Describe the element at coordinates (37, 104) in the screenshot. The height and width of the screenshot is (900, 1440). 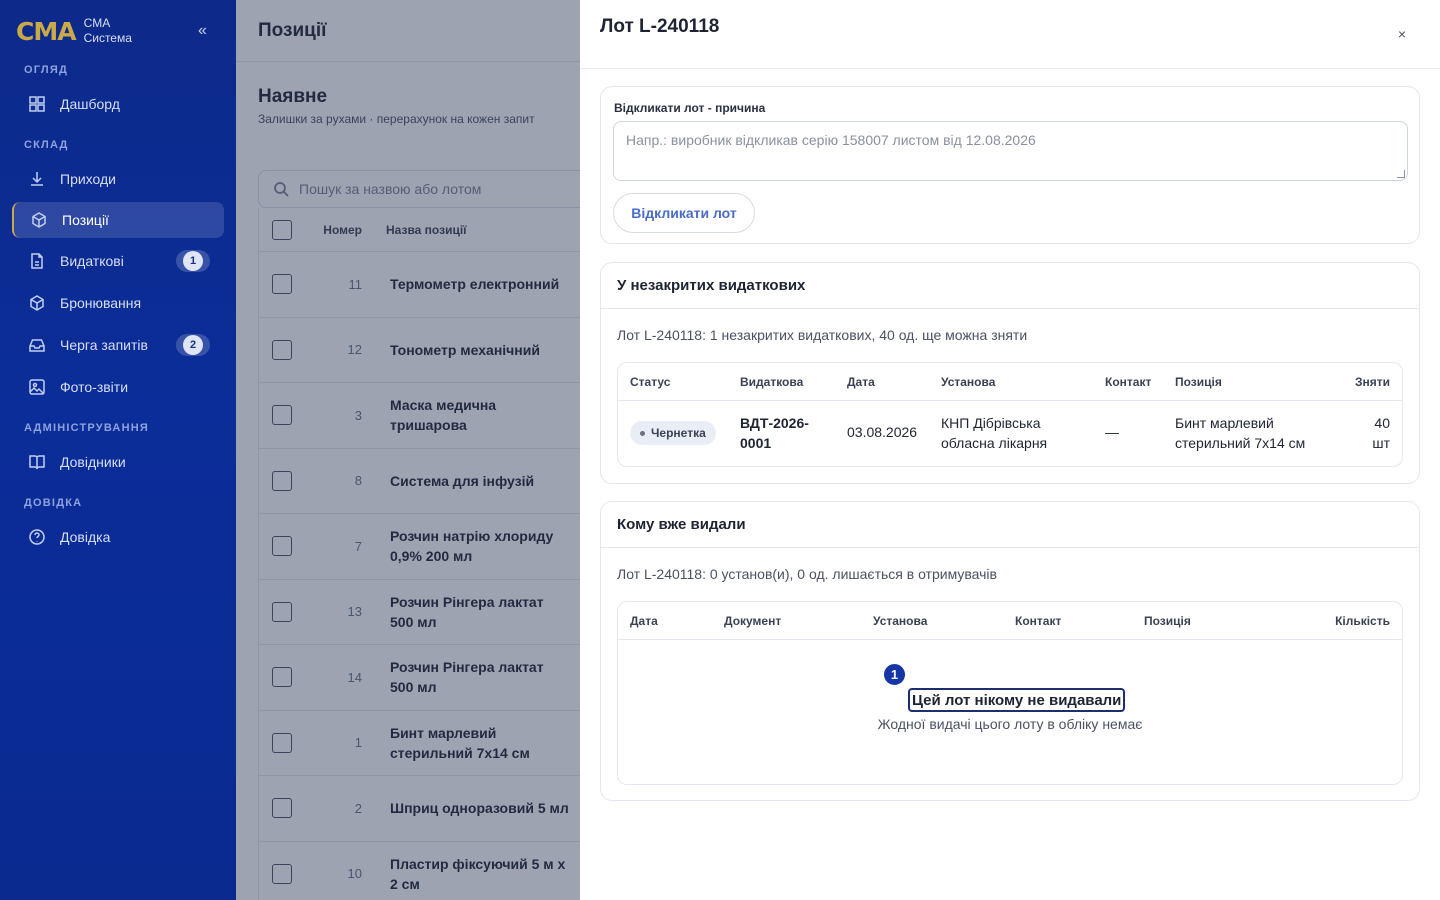
I see `dashboard-icon` at that location.